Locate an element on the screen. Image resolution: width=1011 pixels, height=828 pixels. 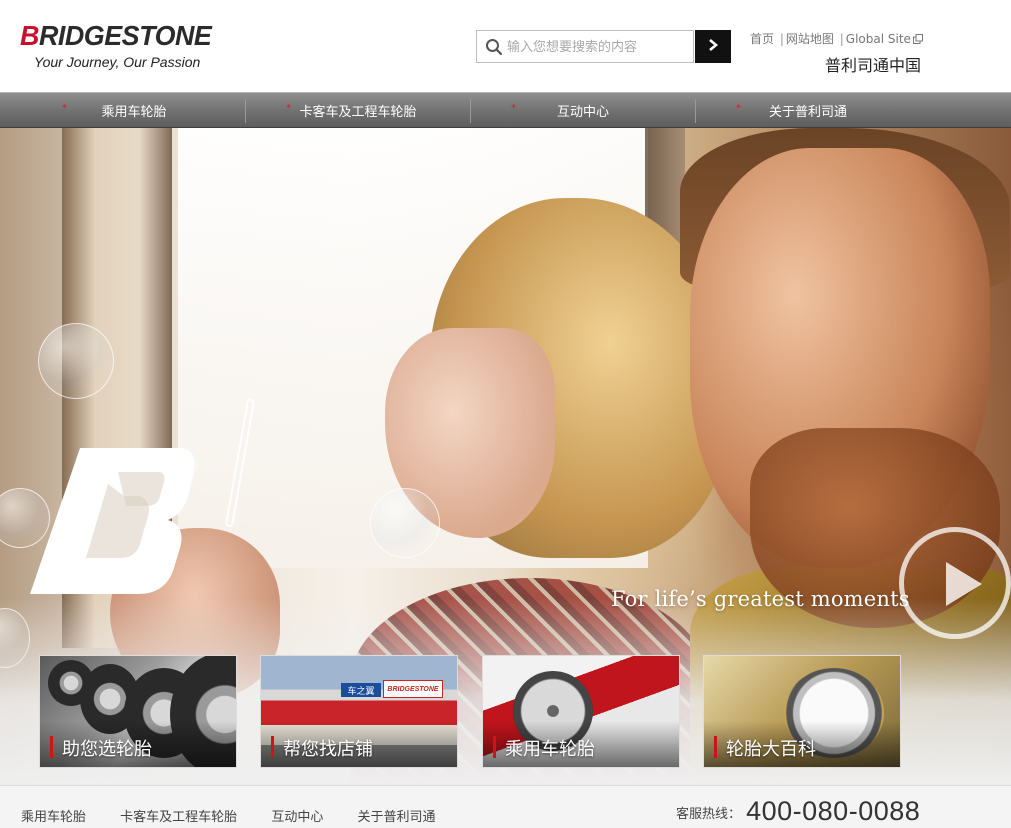
tile-tire-encyclopedia: 轮胎大百科 is located at coordinates (802, 711).